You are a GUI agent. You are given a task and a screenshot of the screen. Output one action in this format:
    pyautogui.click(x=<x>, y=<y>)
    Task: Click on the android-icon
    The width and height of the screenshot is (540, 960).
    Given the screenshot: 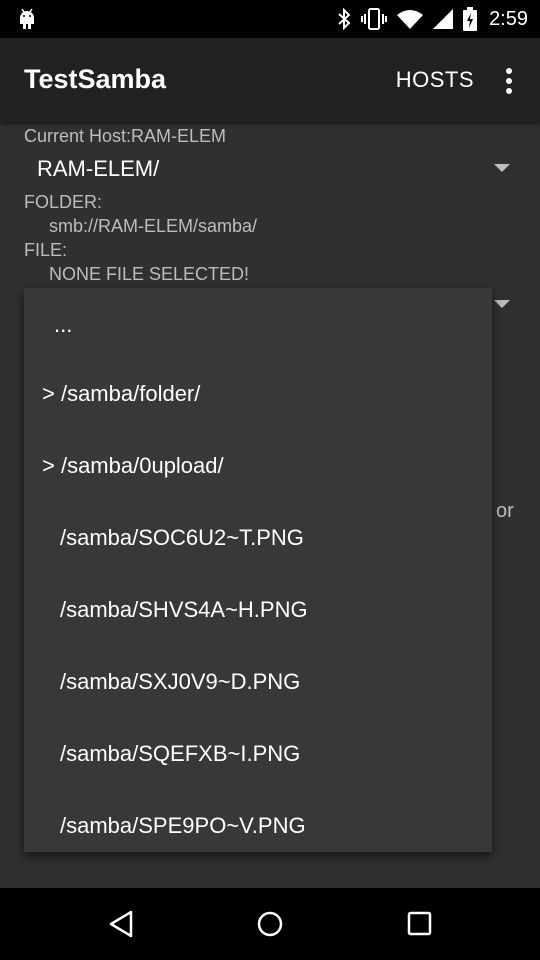 What is the action you would take?
    pyautogui.click(x=27, y=21)
    